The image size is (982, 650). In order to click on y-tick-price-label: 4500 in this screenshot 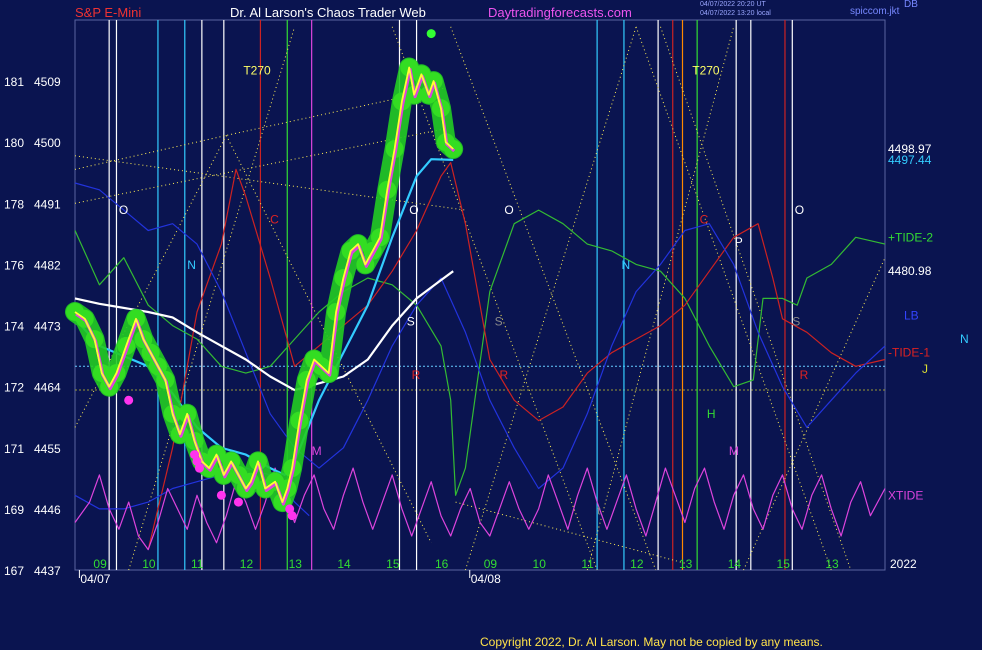, I will do `click(47, 143)`.